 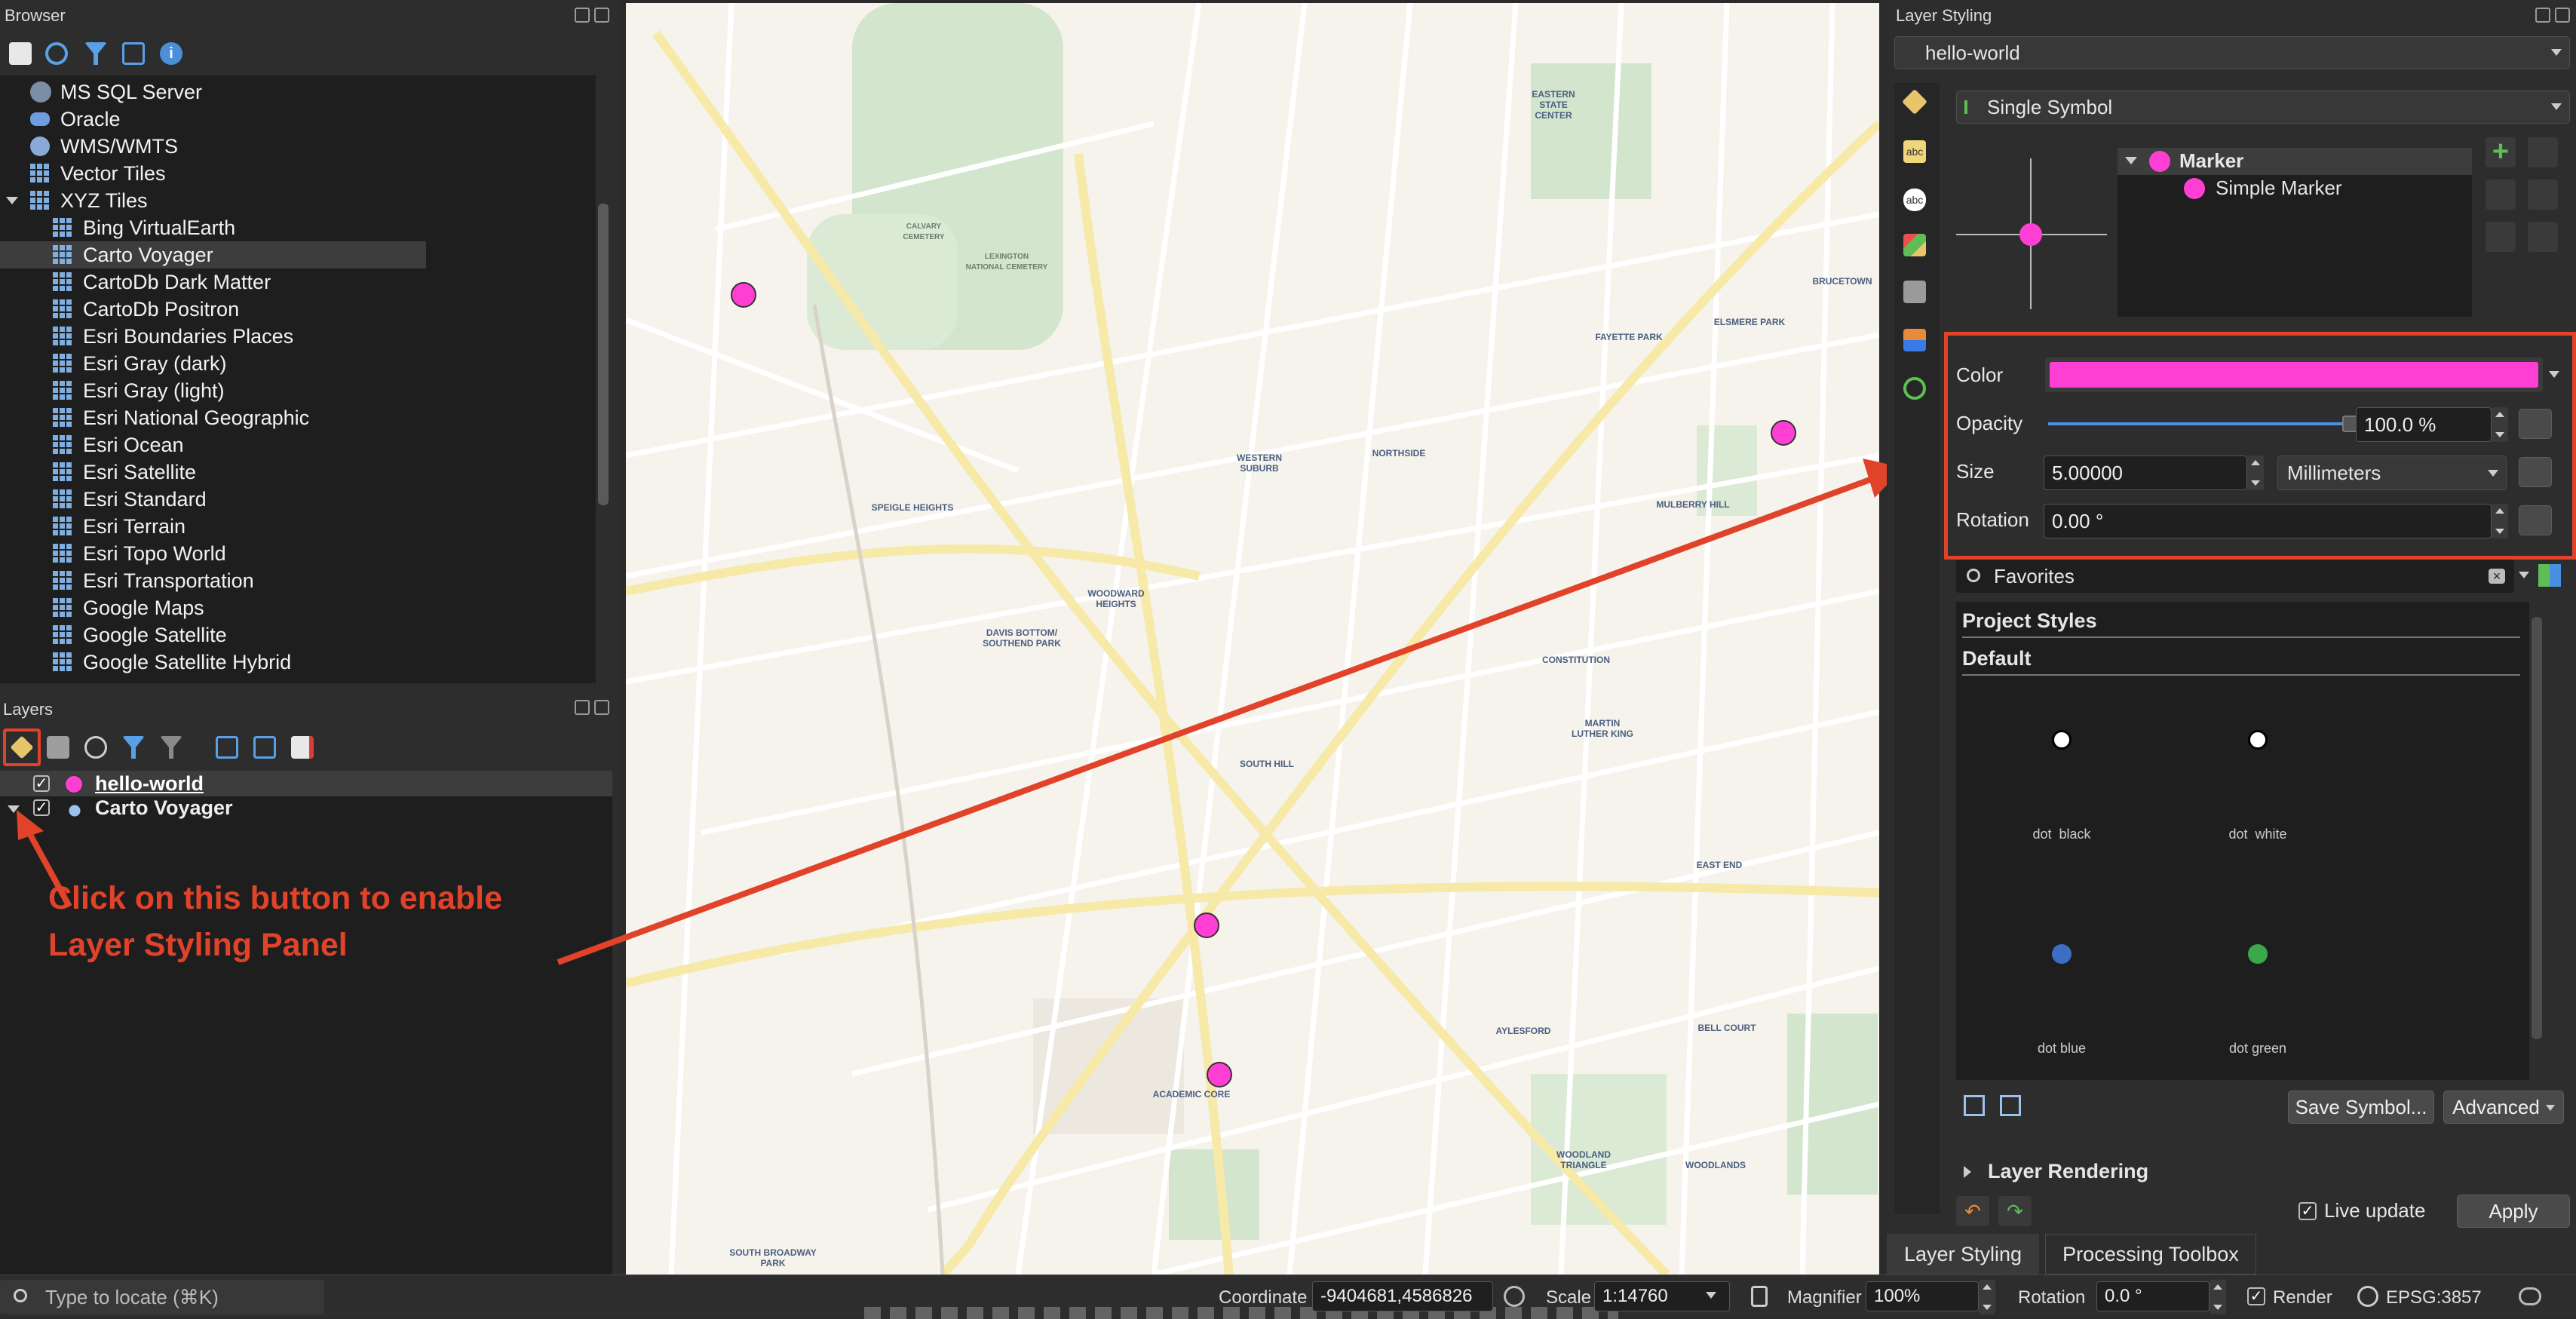 I want to click on collapse-all-icon, so click(x=264, y=748).